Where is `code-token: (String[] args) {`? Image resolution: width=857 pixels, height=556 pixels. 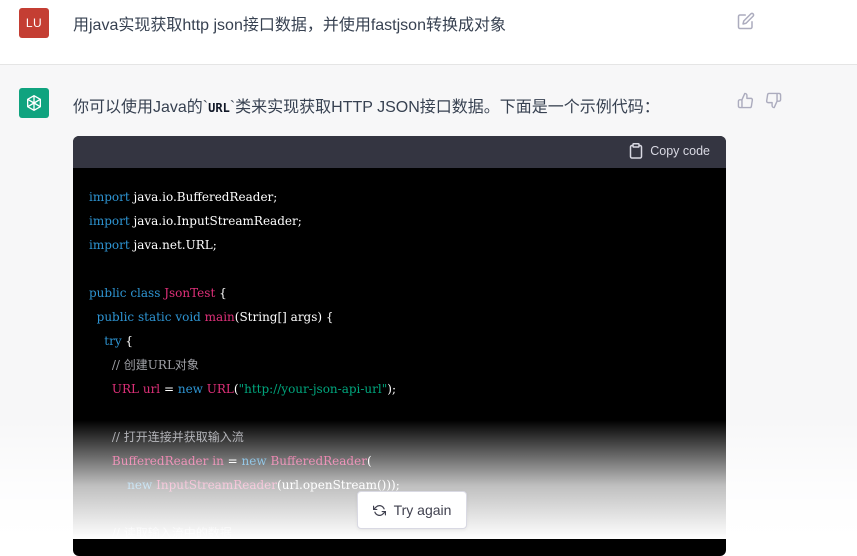 code-token: (String[] args) { is located at coordinates (284, 317).